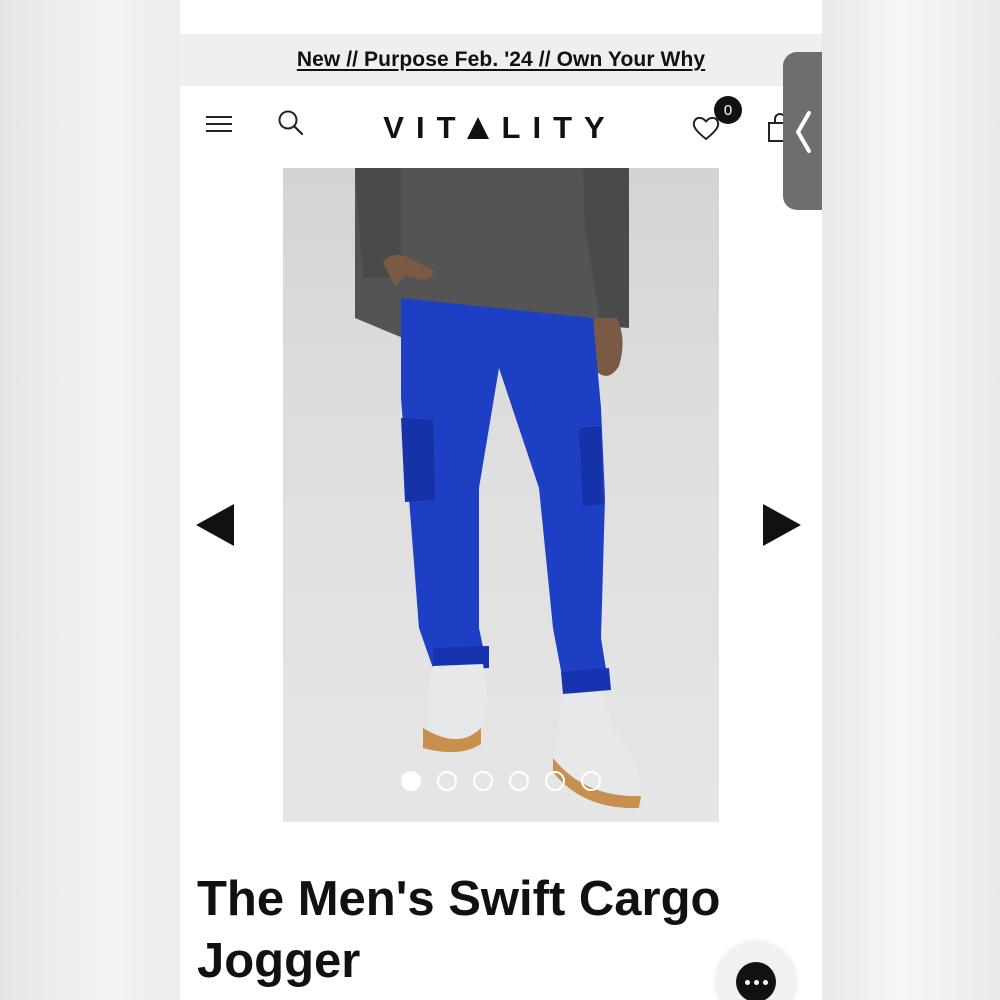  What do you see at coordinates (501, 783) in the screenshot?
I see `slide-indicators` at bounding box center [501, 783].